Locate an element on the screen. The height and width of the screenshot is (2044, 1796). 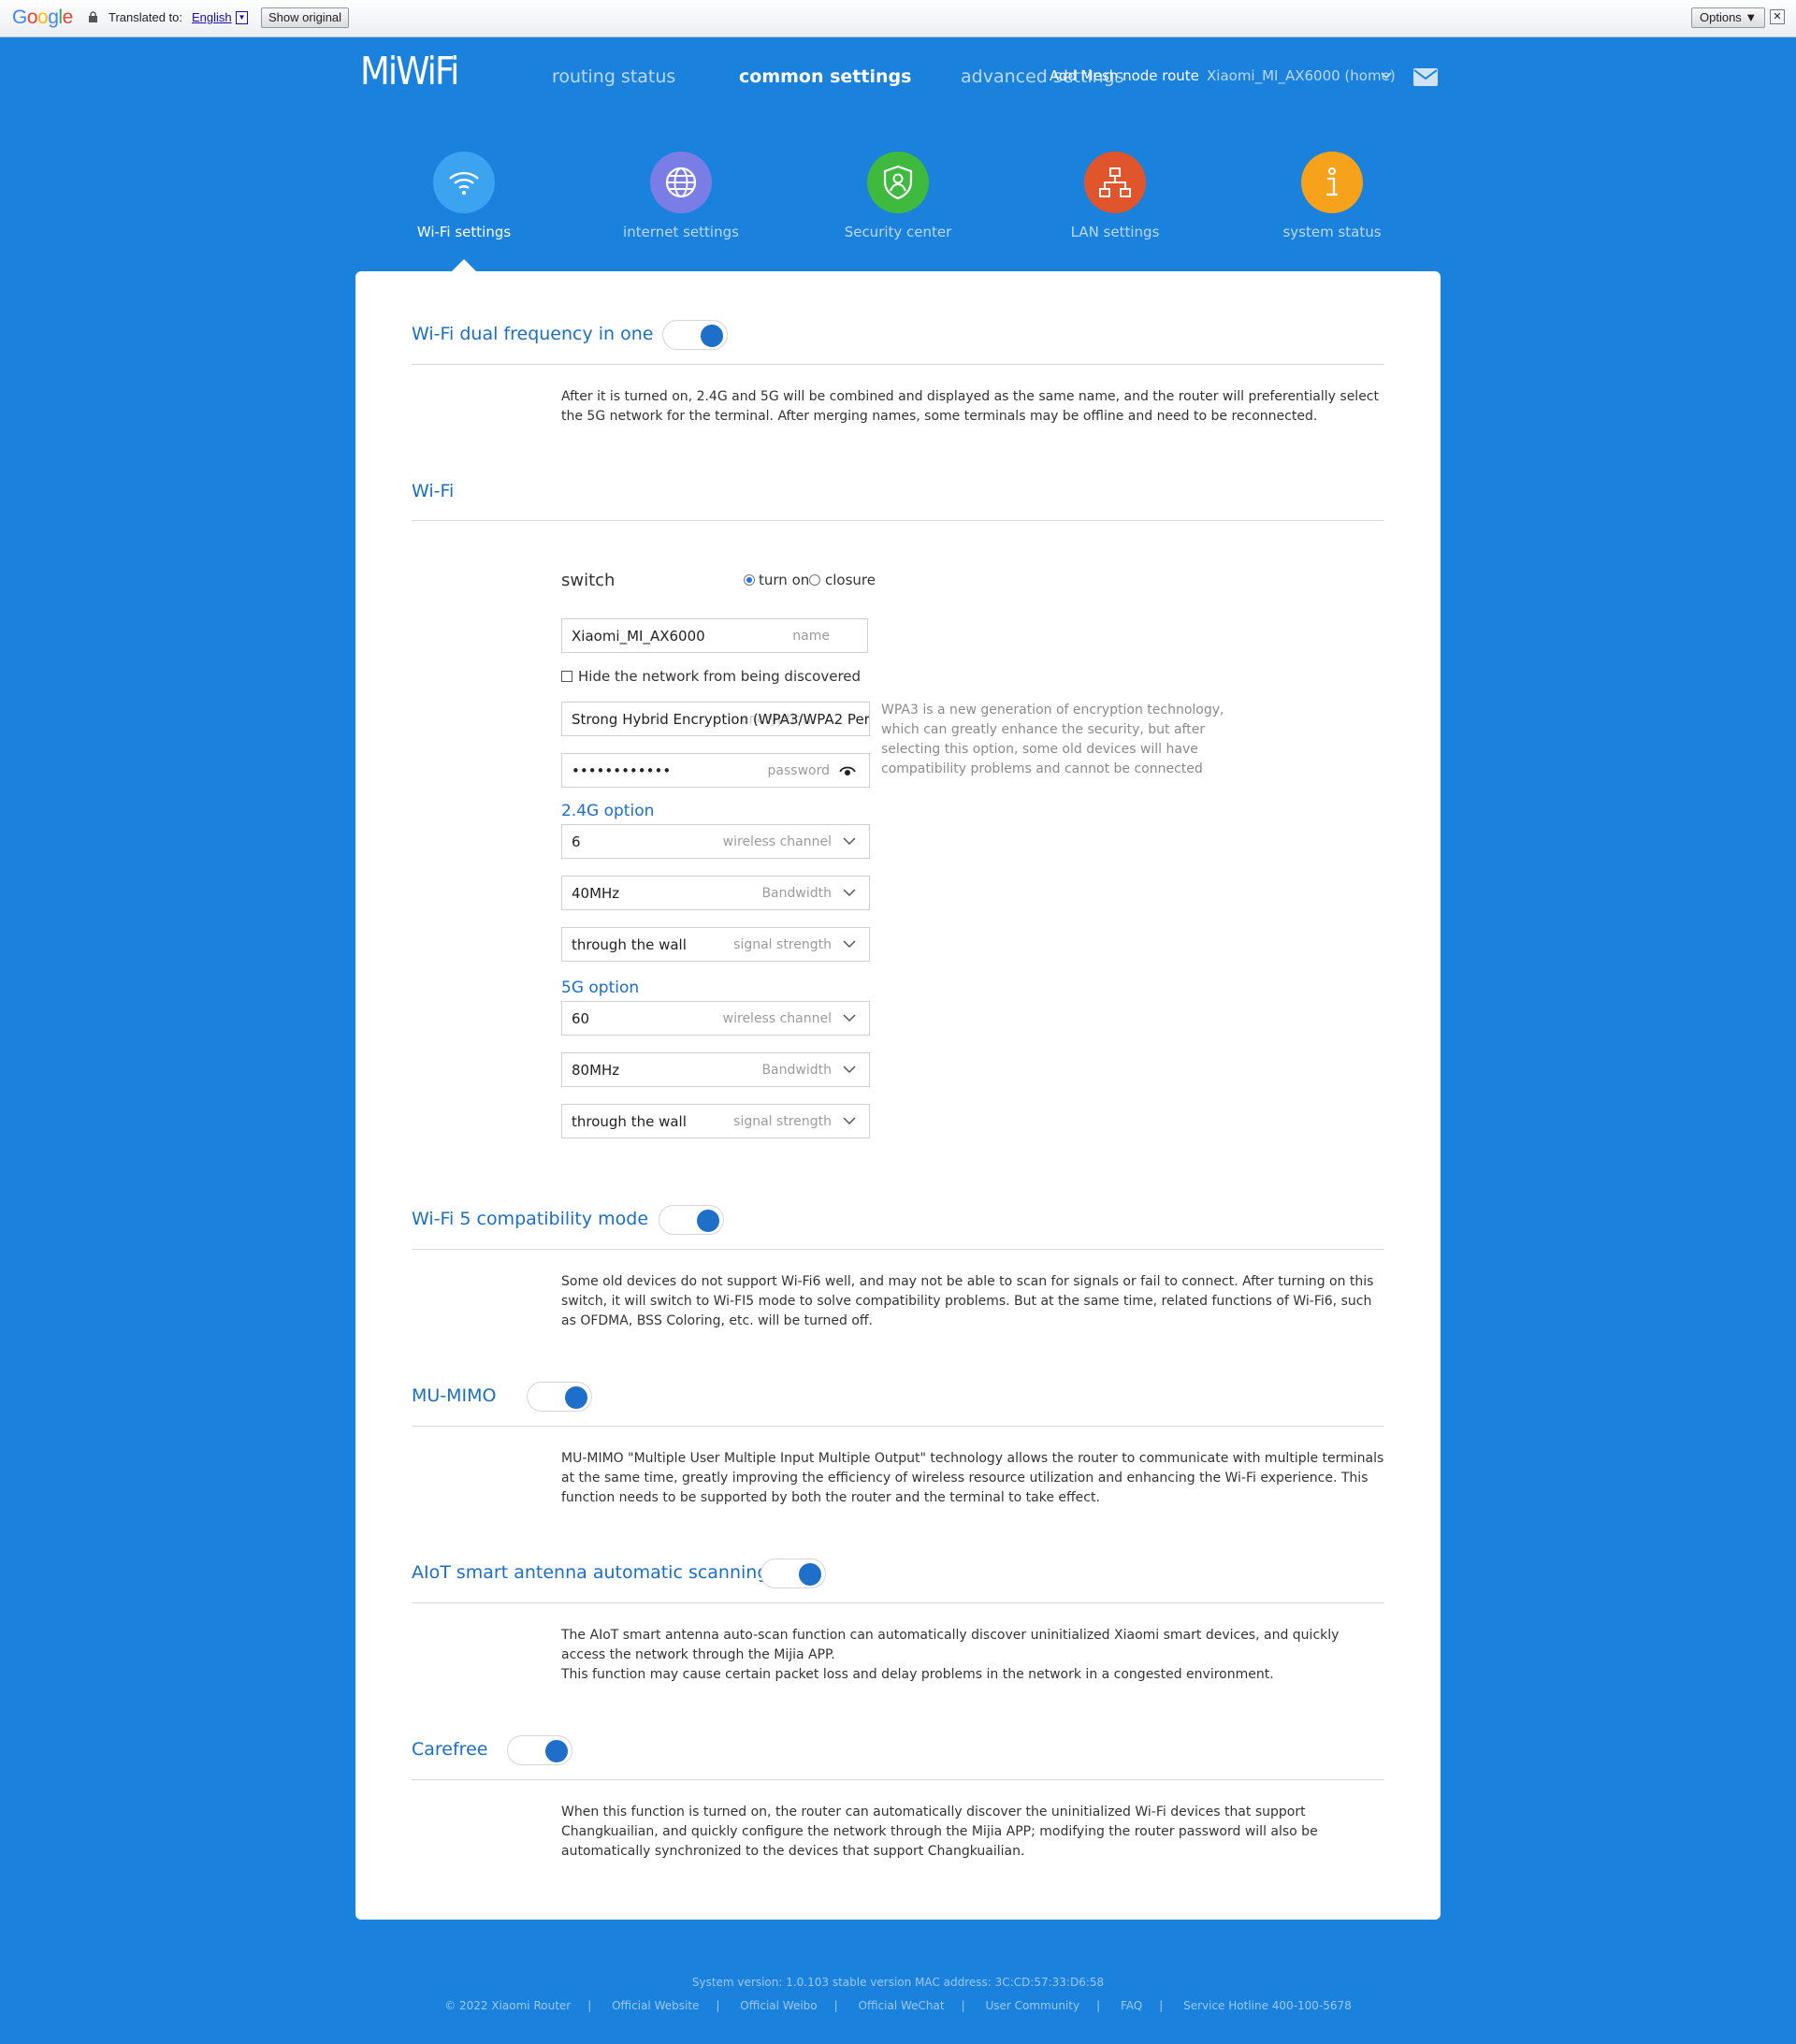
translated-to-label: Translated to: is located at coordinates (146, 17).